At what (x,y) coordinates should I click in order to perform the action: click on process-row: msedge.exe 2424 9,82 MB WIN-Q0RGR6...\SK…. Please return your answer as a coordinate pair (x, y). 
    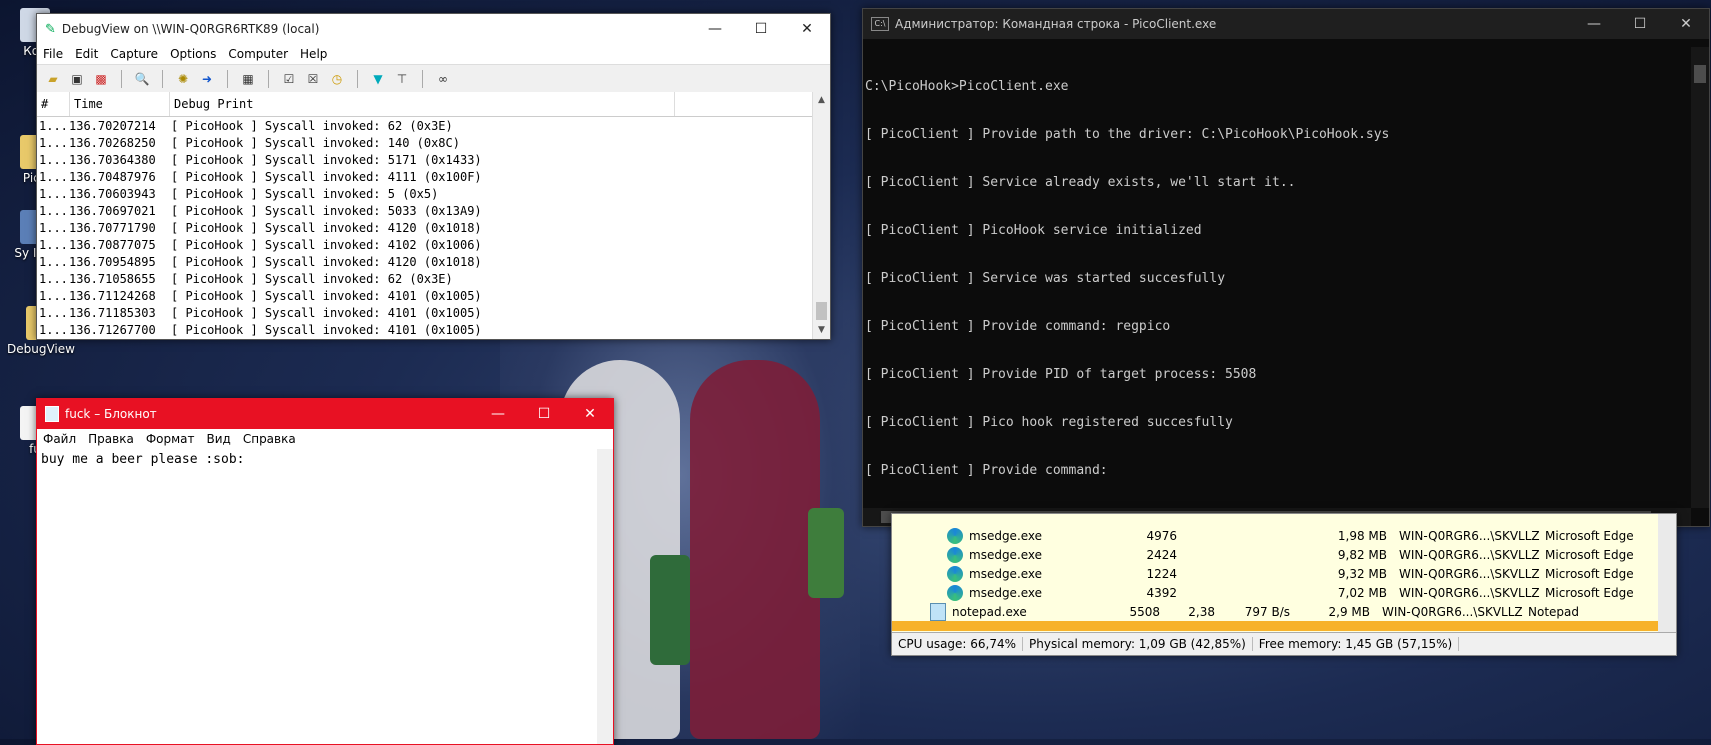
    Looking at the image, I should click on (1275, 554).